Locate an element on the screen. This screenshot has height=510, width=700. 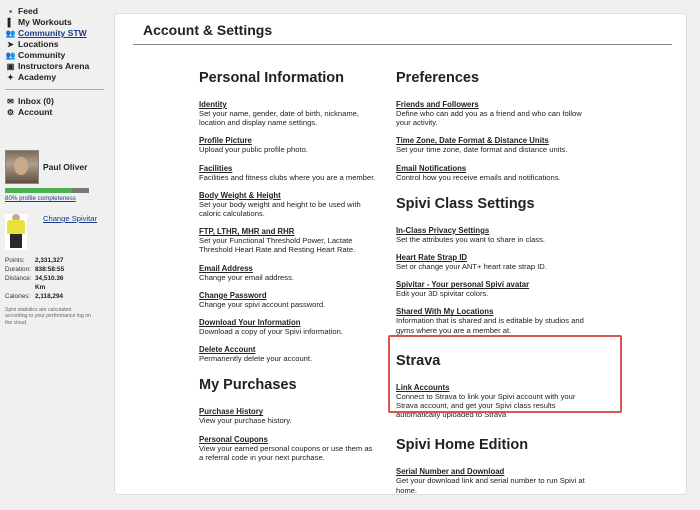
inbox-icon: ✉ is located at coordinates (10, 101).